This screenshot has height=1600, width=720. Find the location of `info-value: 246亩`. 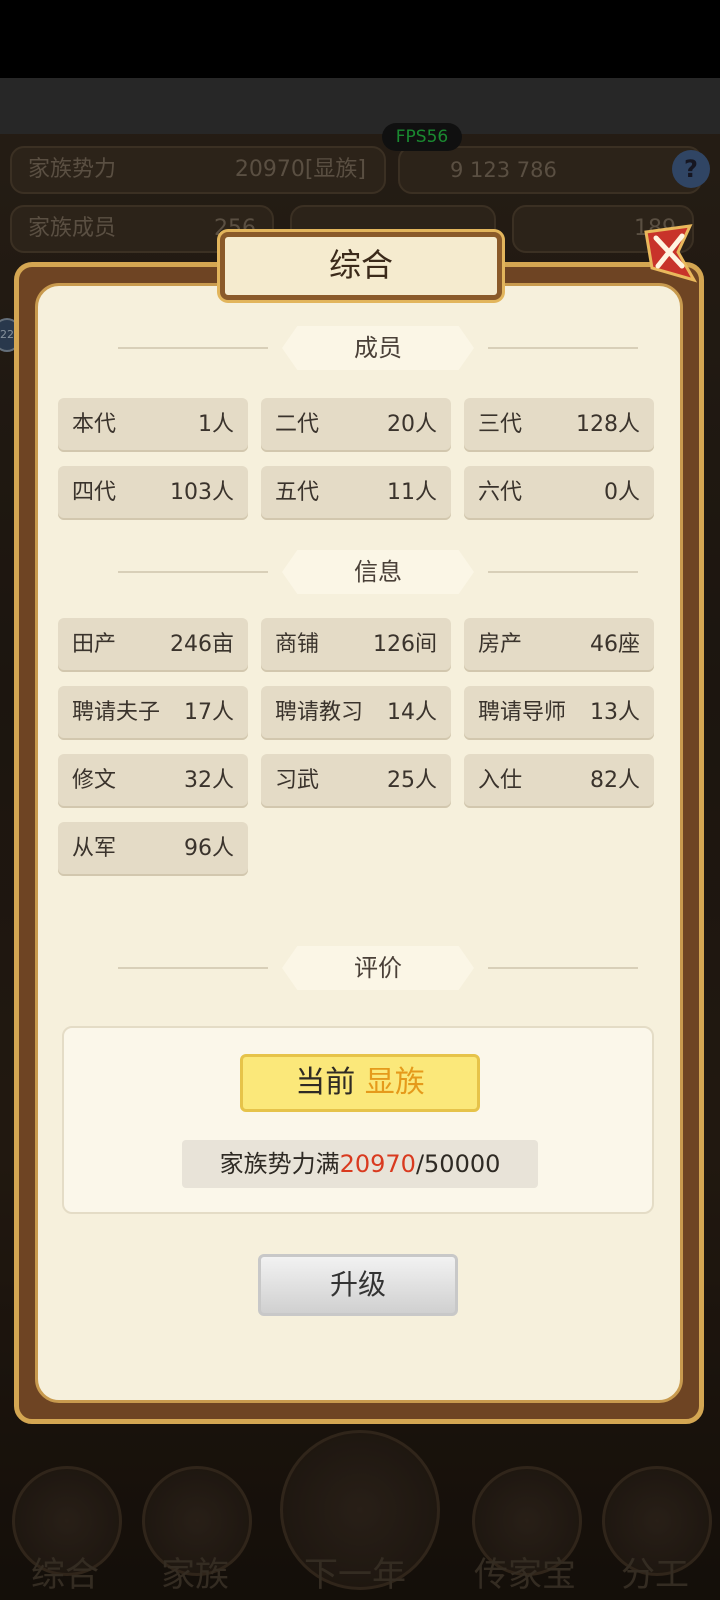

info-value: 246亩 is located at coordinates (202, 644).